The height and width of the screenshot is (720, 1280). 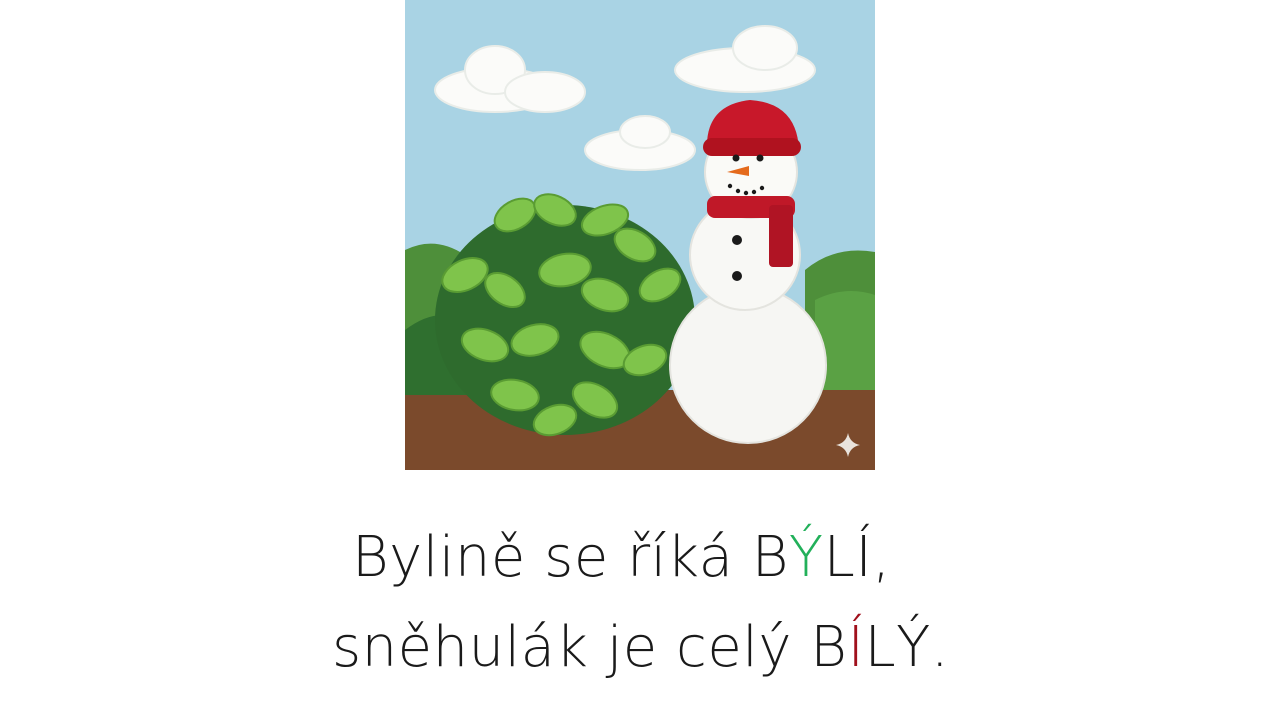 I want to click on caption-line-2: sněhulák je celý BÍLÝ., so click(x=640, y=648).